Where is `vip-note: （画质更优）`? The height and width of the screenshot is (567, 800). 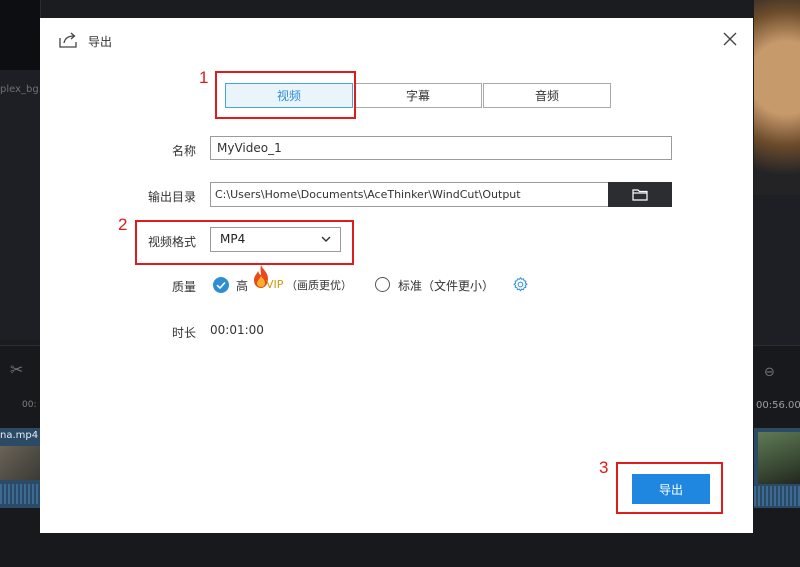
vip-note: （画质更优） is located at coordinates (319, 285).